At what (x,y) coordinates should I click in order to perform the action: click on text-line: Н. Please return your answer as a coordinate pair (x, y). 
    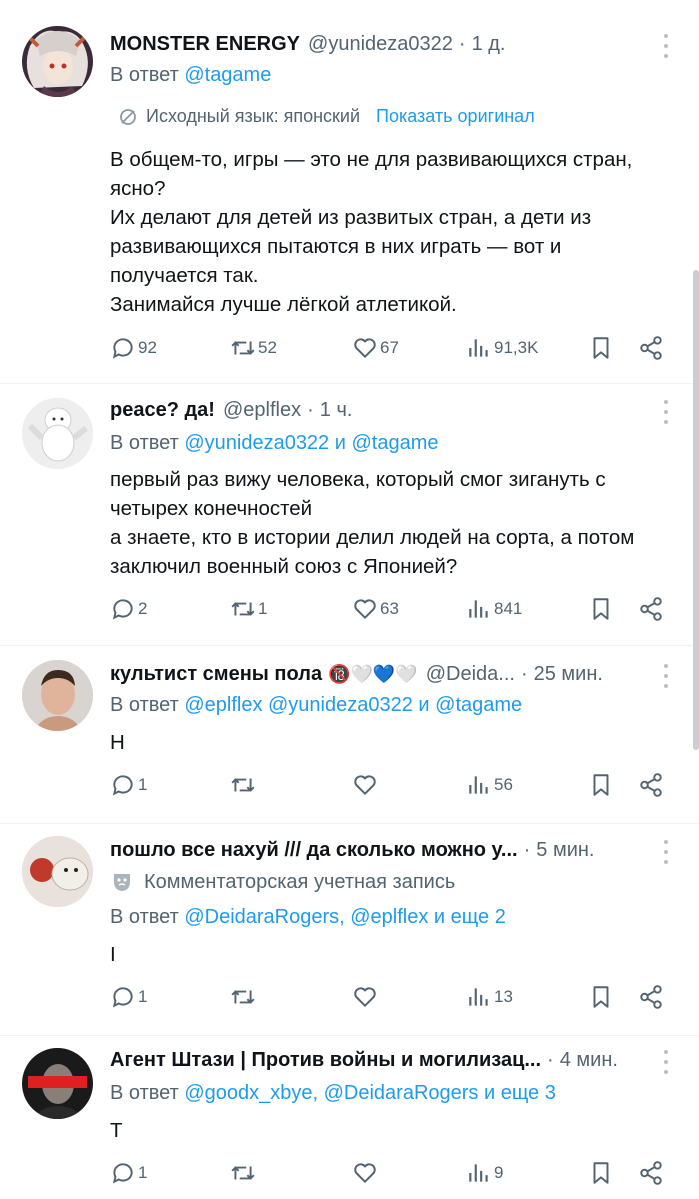
    Looking at the image, I should click on (117, 742).